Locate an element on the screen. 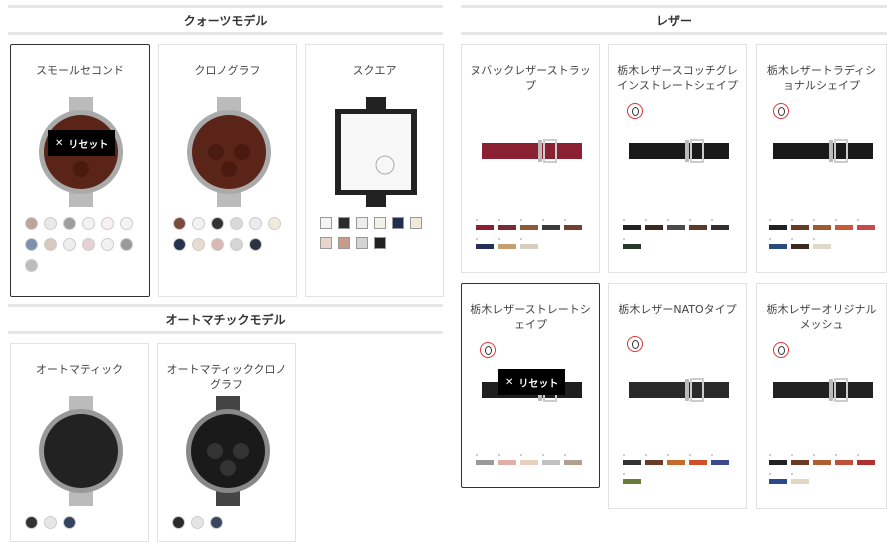 The width and height of the screenshot is (887, 542). strap-card-mesh: 栃木レザーオリジナルメッシュ is located at coordinates (821, 396).